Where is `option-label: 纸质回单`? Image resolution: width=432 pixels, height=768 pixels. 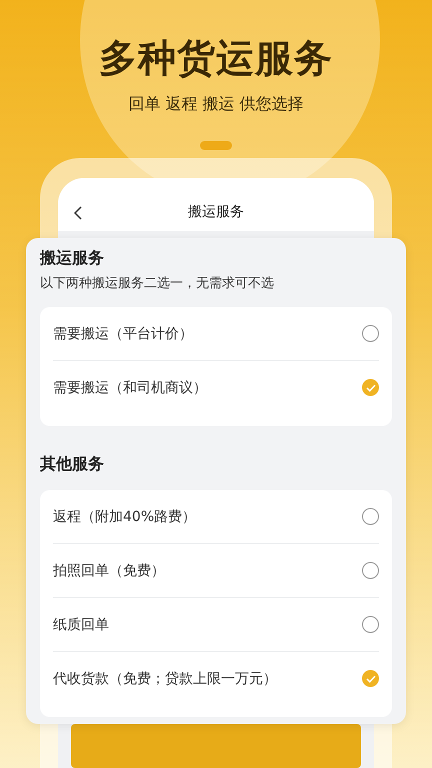 option-label: 纸质回单 is located at coordinates (81, 625).